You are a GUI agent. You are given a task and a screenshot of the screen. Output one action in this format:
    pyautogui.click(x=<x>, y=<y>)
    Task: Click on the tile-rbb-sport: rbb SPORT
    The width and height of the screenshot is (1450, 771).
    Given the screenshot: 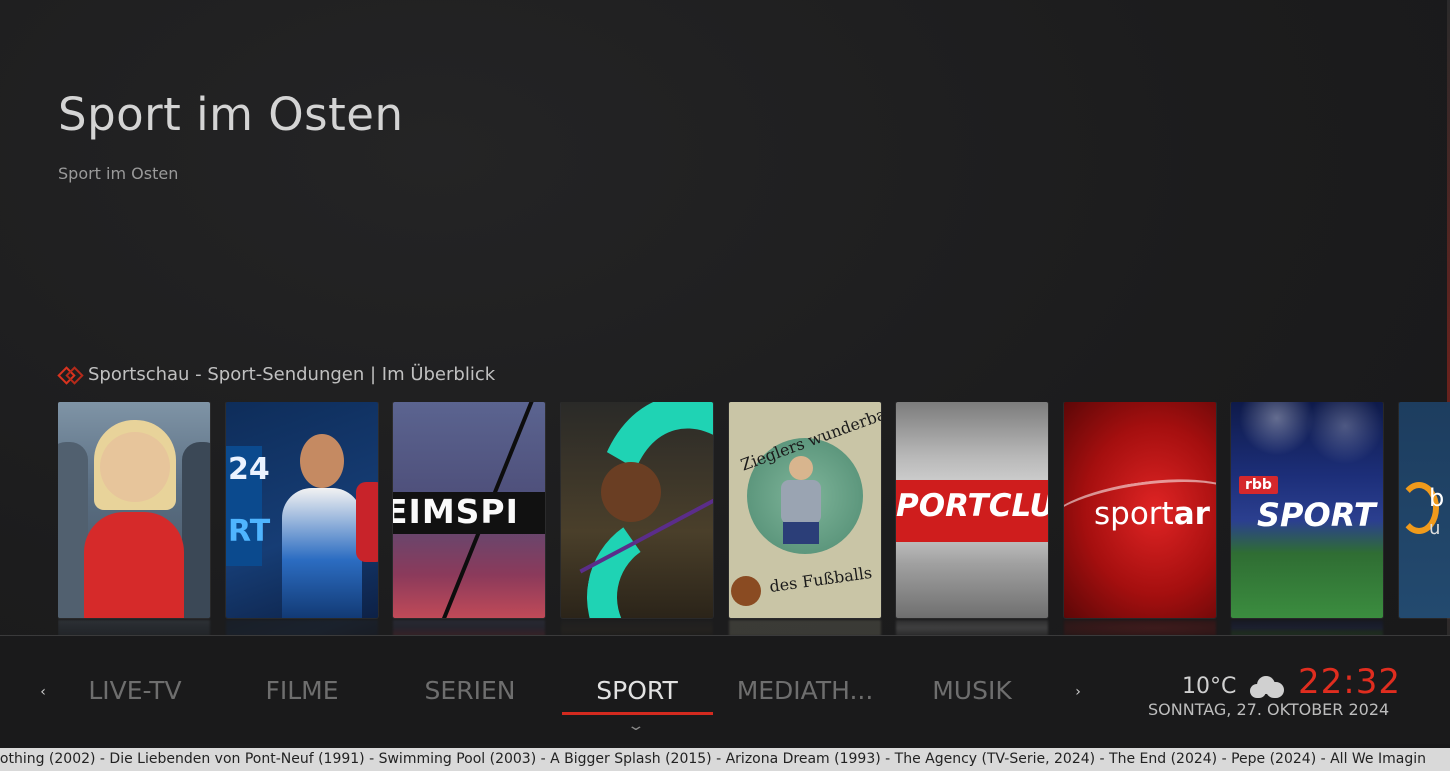 What is the action you would take?
    pyautogui.click(x=1307, y=510)
    